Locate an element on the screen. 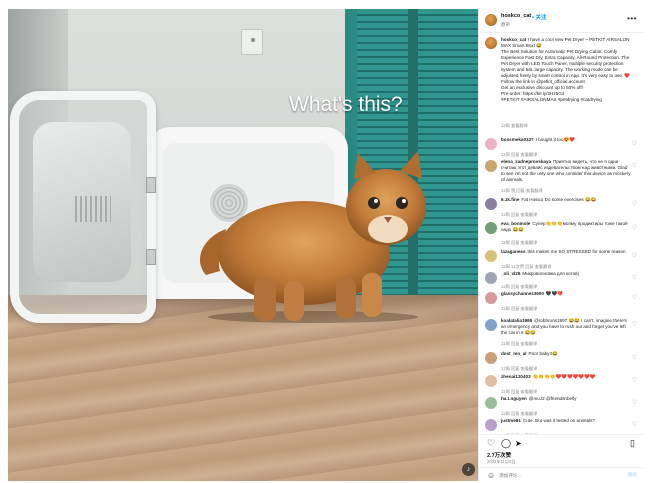  add-comment-bar: ☺ 发布 is located at coordinates (561, 474).